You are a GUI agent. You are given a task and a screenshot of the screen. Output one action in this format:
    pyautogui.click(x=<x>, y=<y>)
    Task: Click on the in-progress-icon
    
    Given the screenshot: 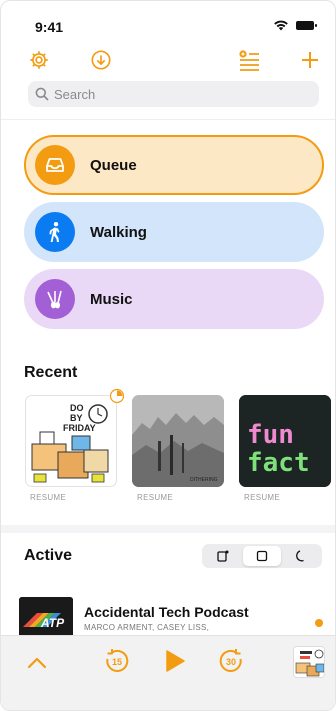 What is the action you would take?
    pyautogui.click(x=117, y=396)
    